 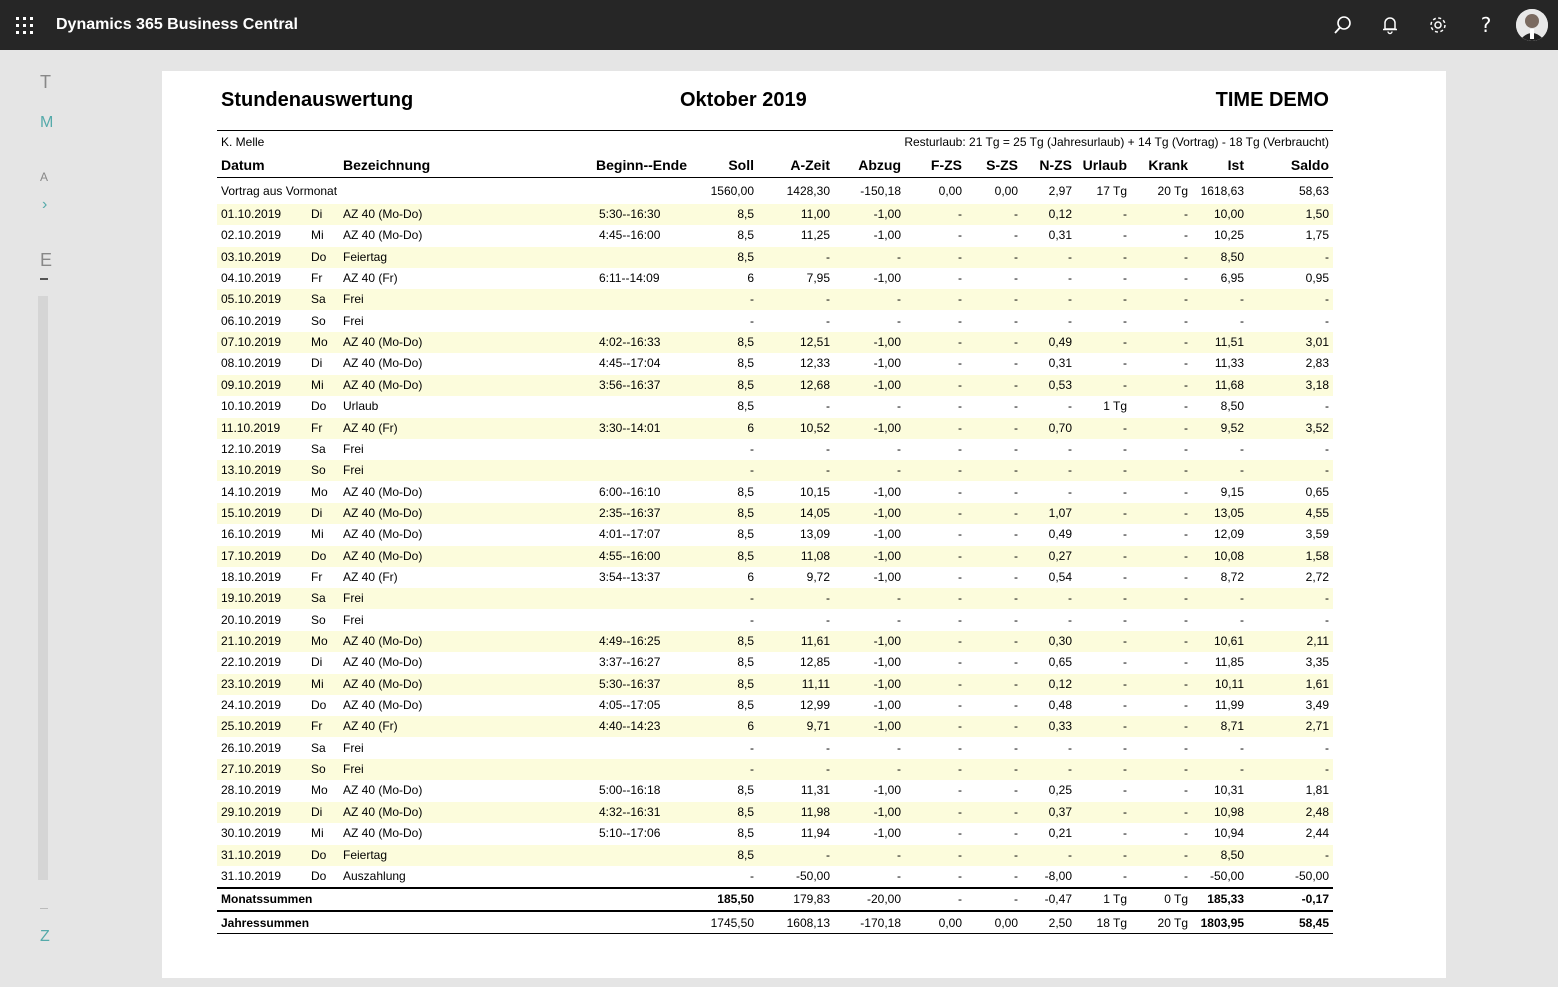 I want to click on column-header: Beginn--Ende, so click(x=641, y=165).